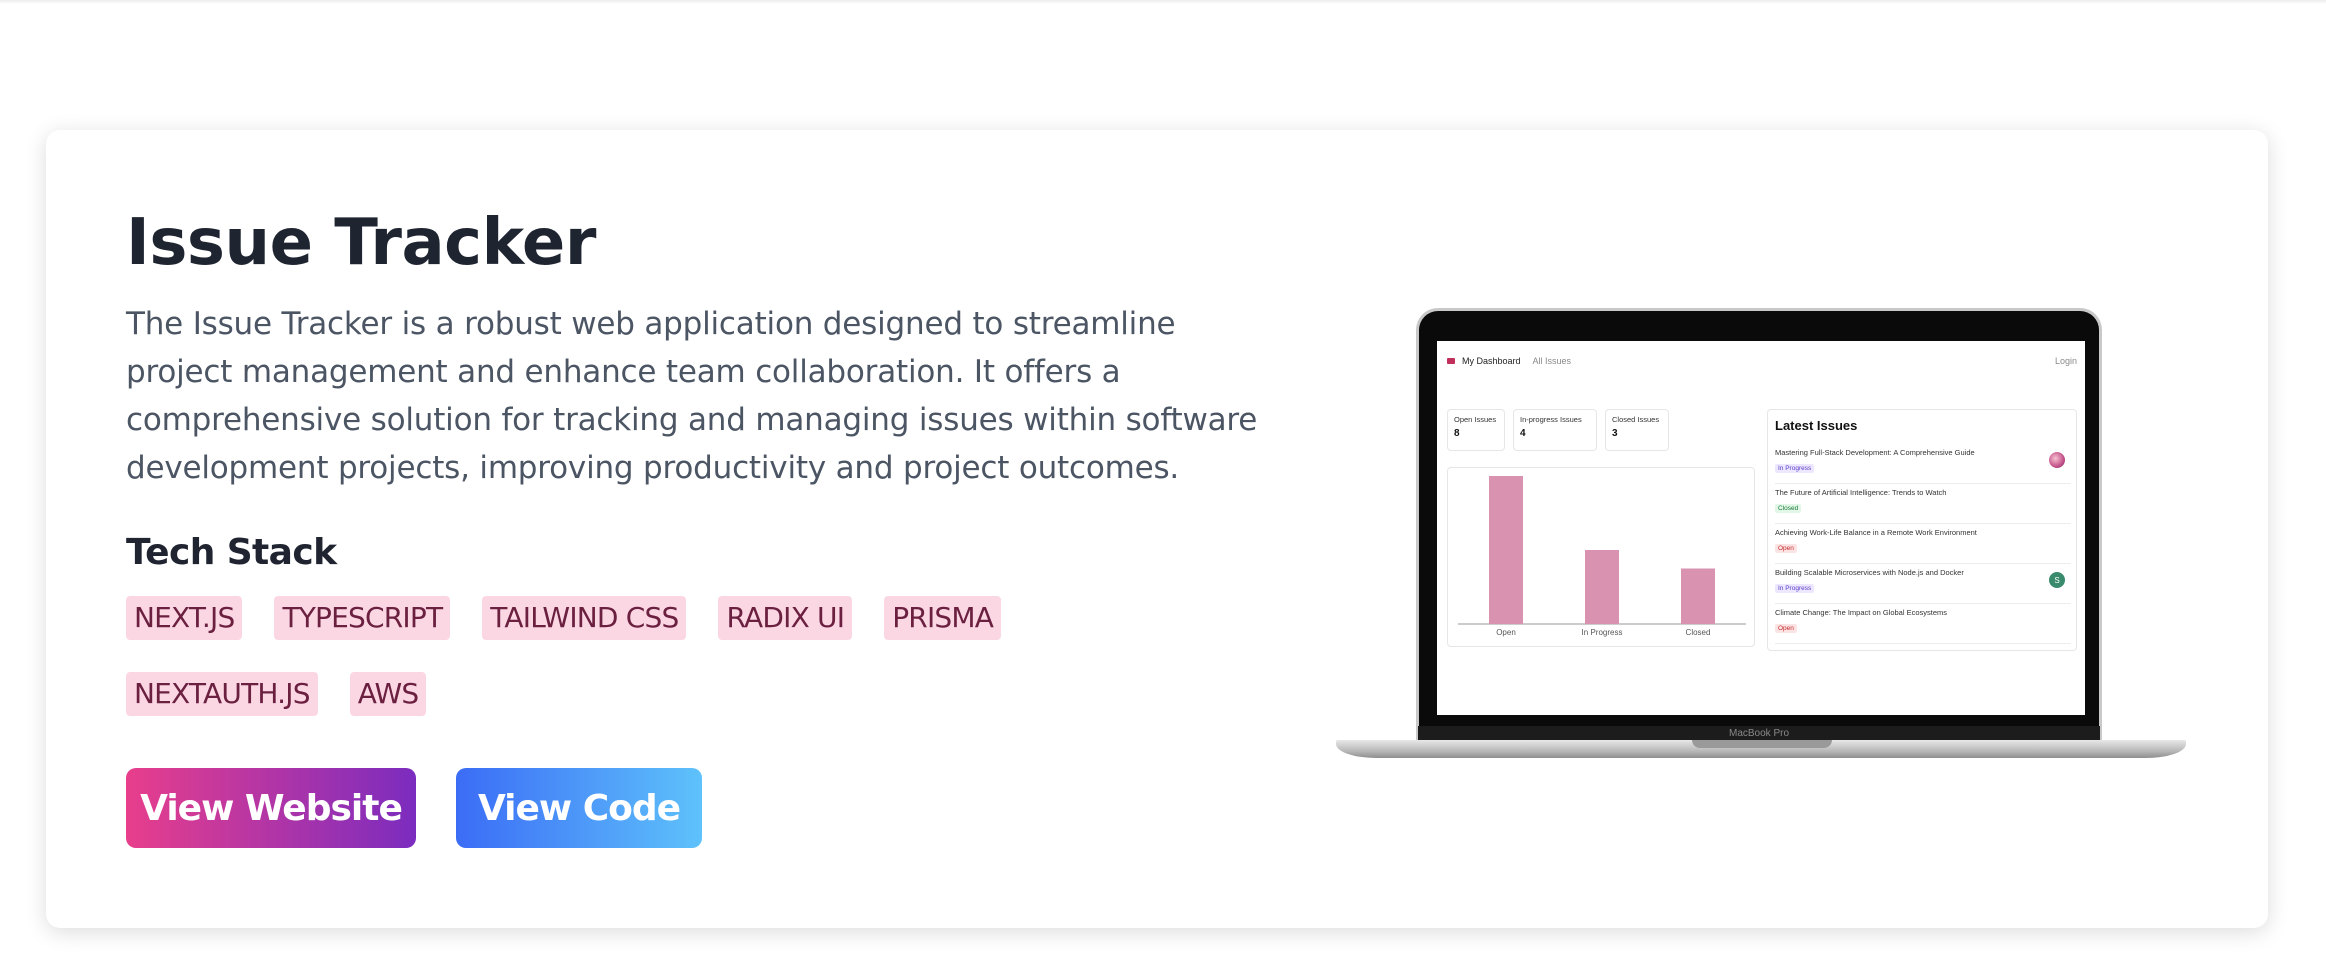 This screenshot has height=972, width=2326. I want to click on tech-stack-heading: Tech Stack, so click(231, 552).